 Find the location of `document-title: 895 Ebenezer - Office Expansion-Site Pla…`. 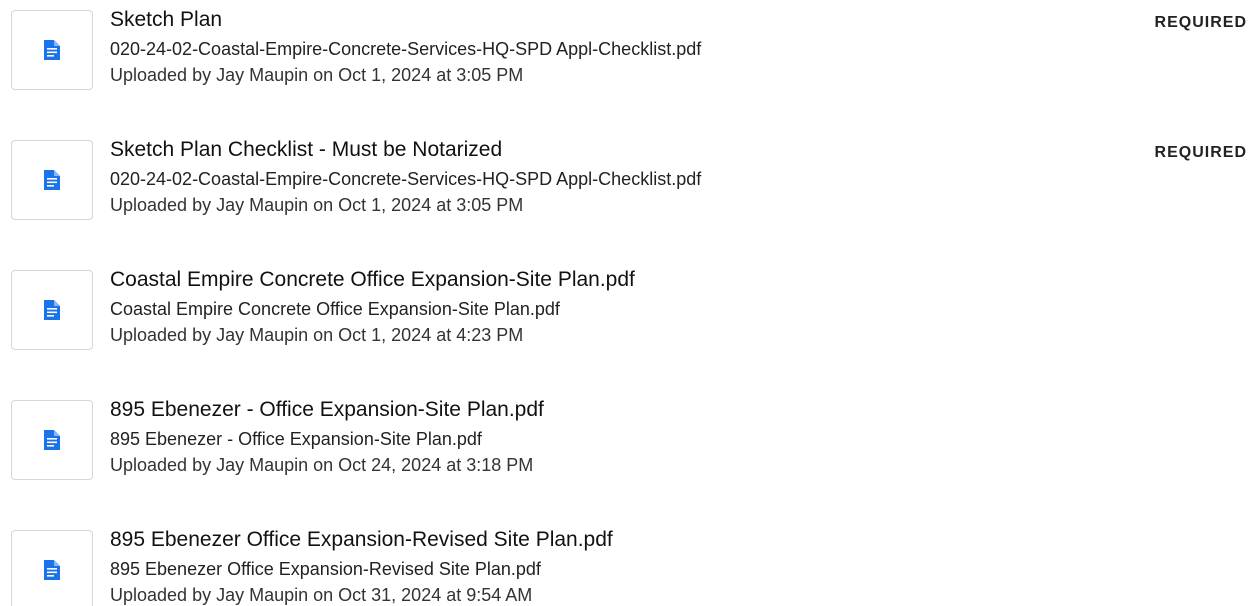

document-title: 895 Ebenezer - Office Expansion-Site Pla… is located at coordinates (327, 410).